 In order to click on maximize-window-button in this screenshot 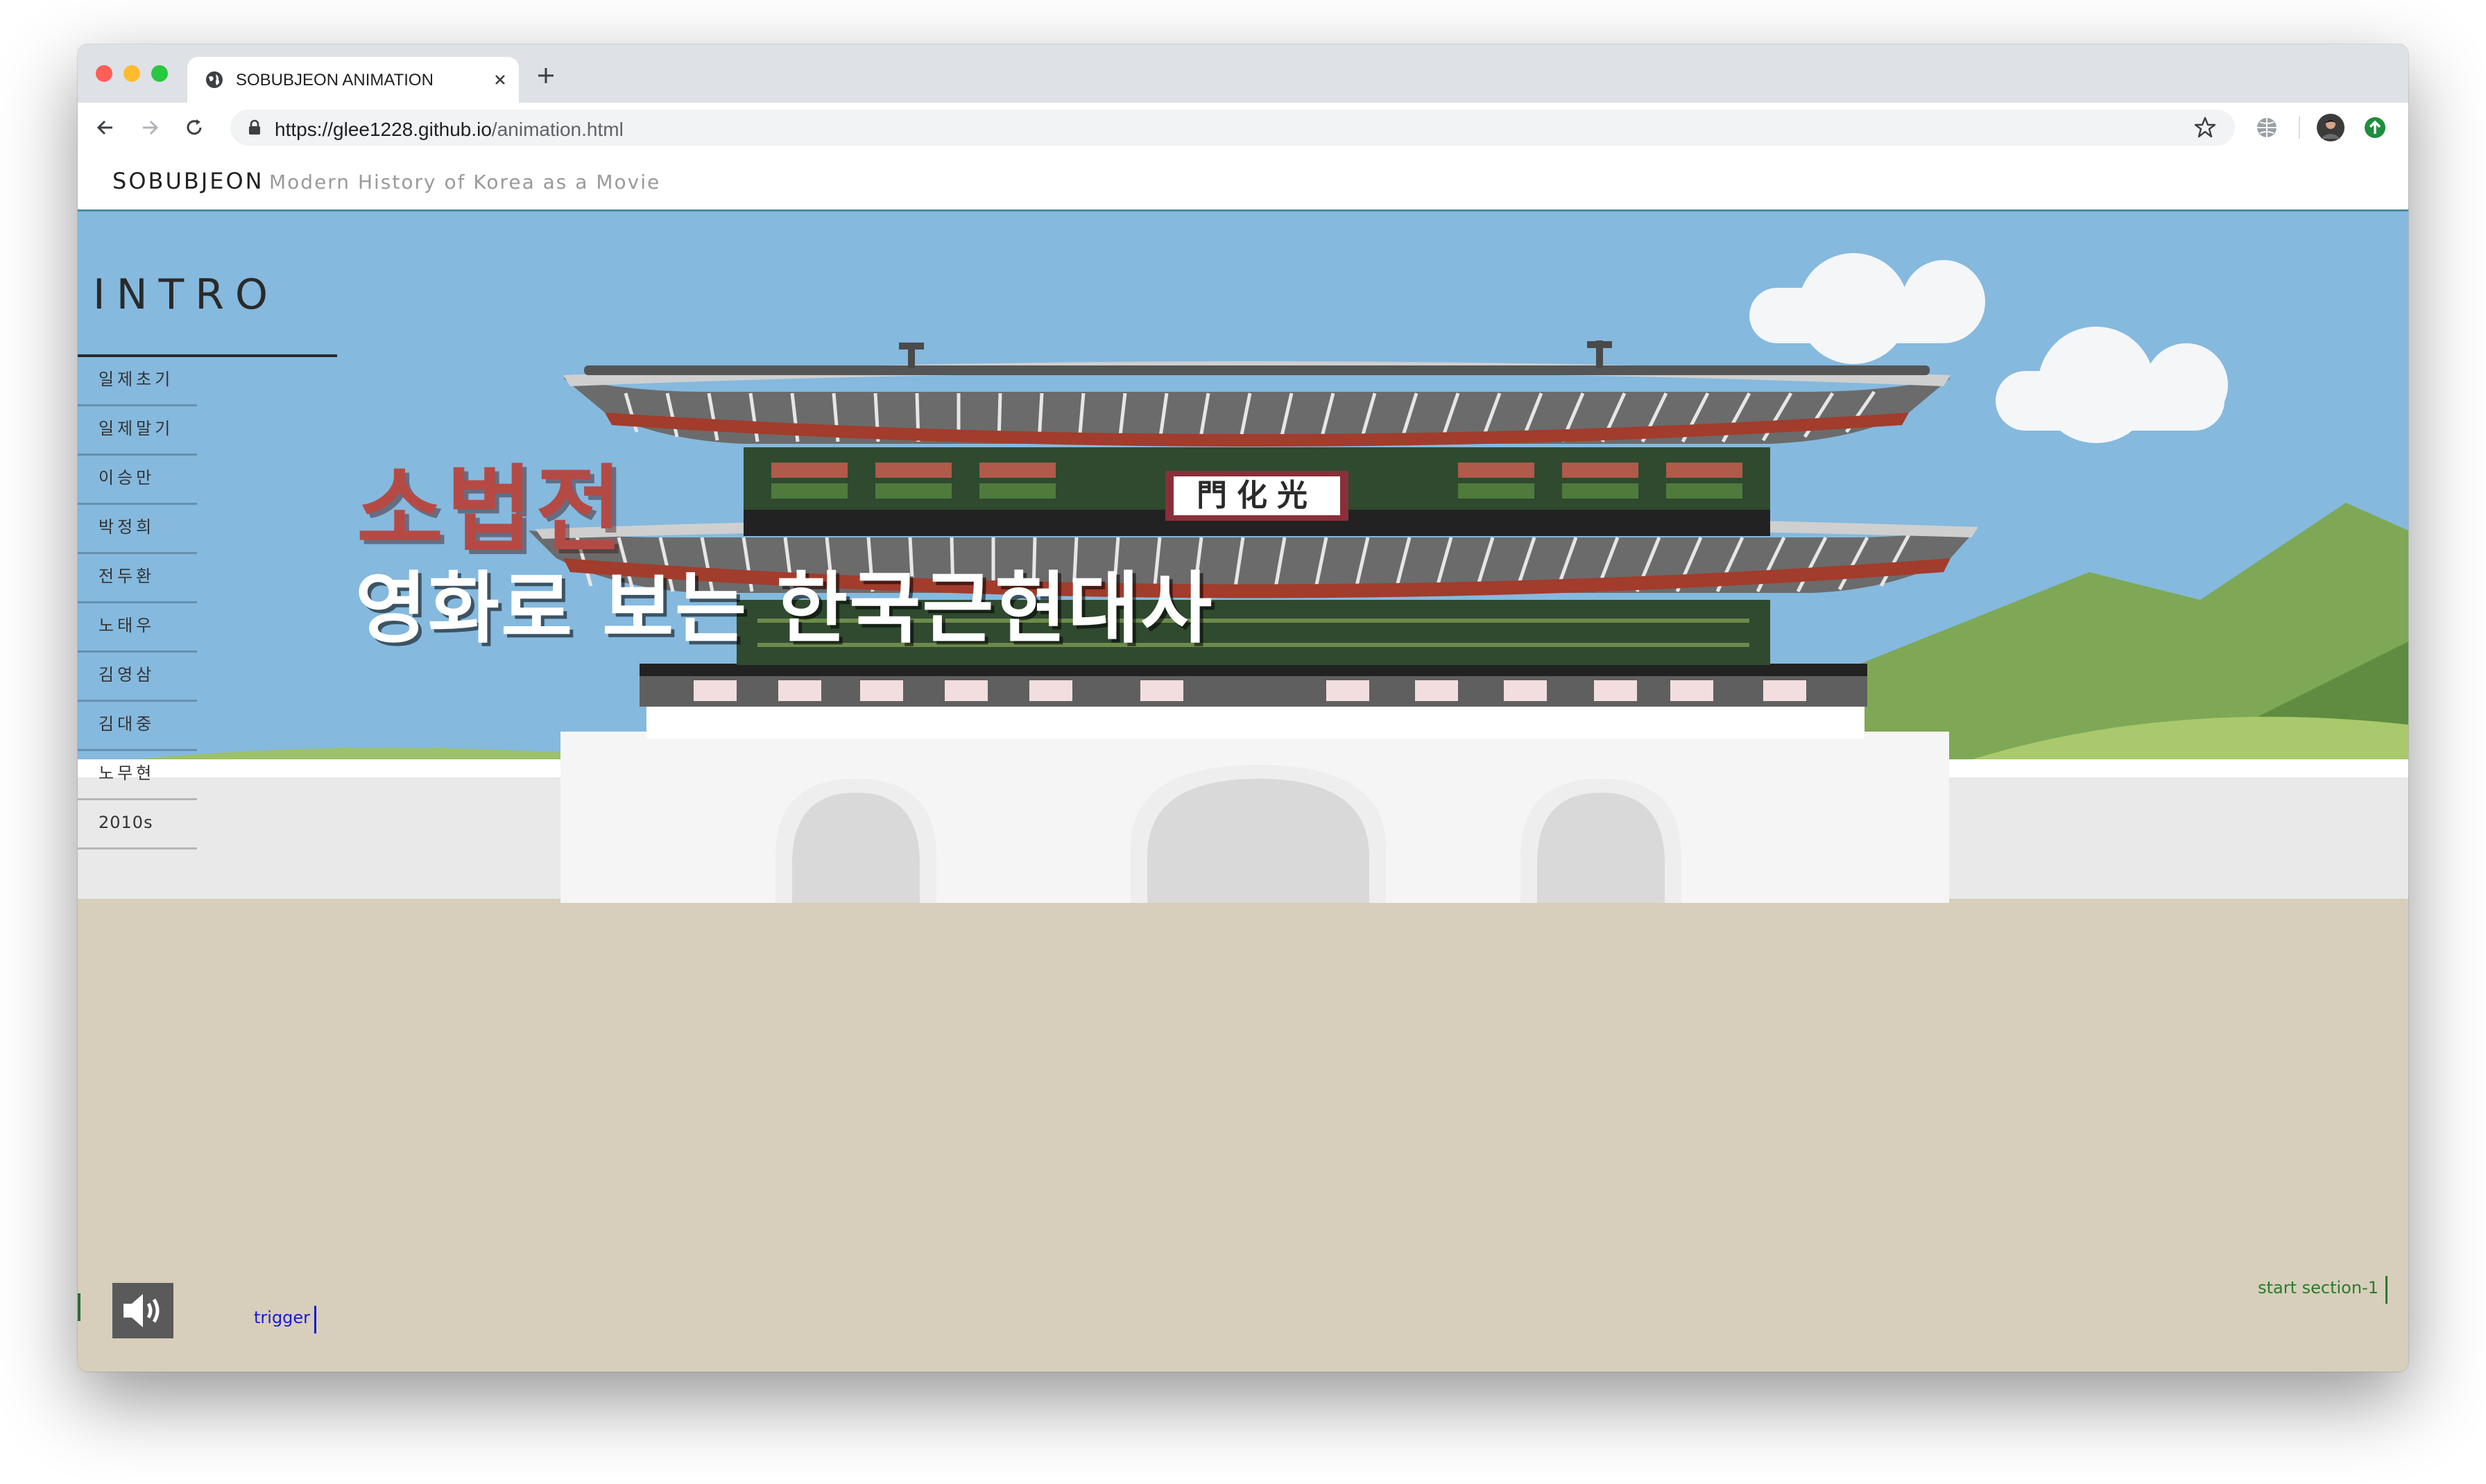, I will do `click(160, 73)`.